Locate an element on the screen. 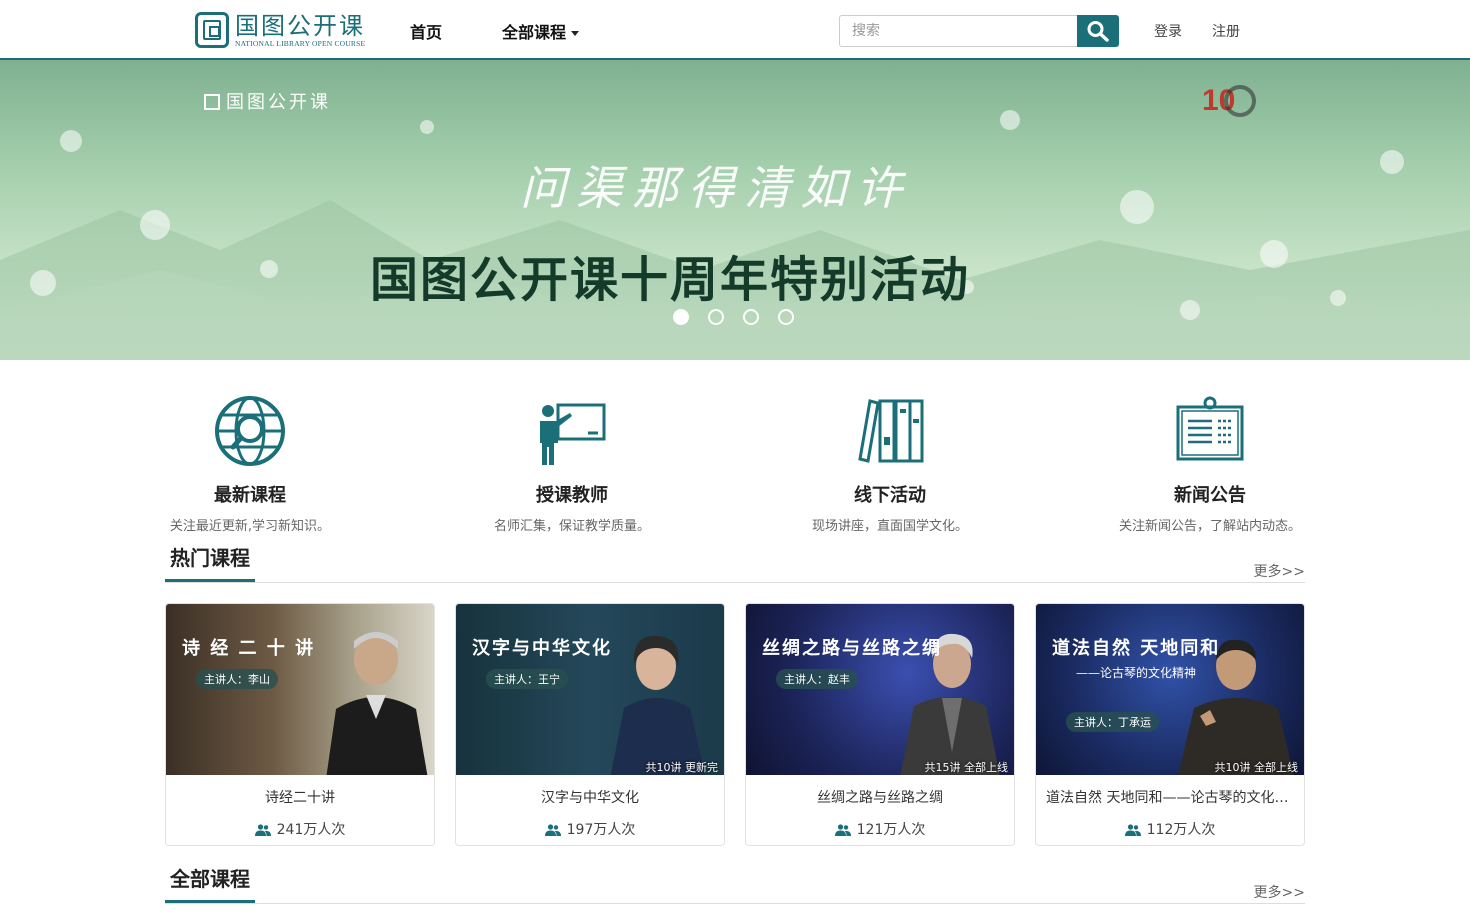 The width and height of the screenshot is (1470, 923). section-title: 热门课程 is located at coordinates (210, 562).